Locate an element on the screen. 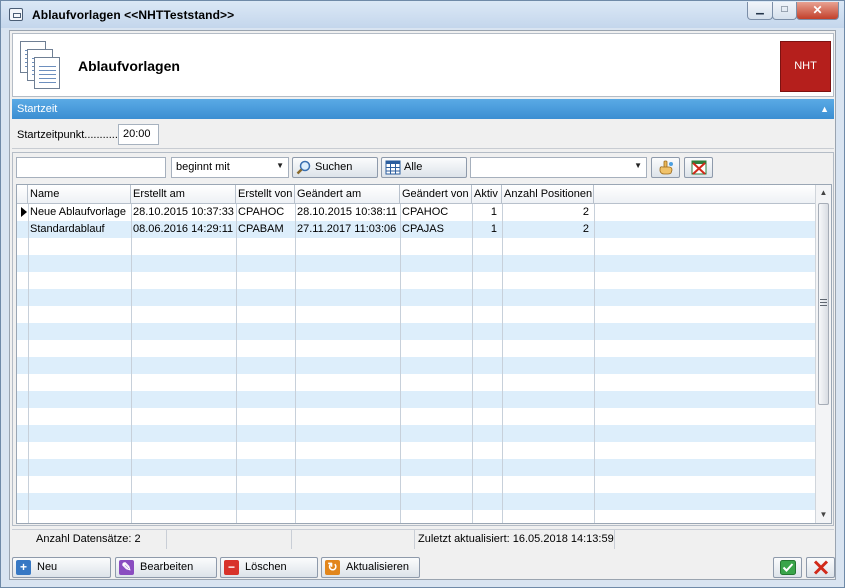  column-filter-select: ▼ is located at coordinates (558, 167).